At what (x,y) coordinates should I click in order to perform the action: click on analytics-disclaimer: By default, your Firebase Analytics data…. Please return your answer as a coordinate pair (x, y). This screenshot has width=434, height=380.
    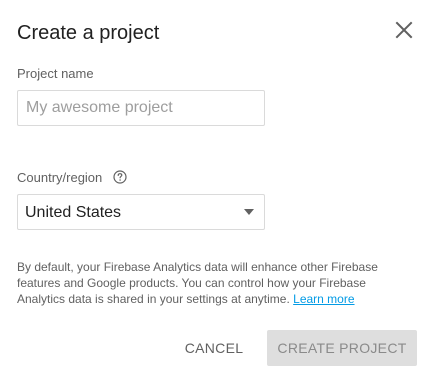
    Looking at the image, I should click on (207, 283).